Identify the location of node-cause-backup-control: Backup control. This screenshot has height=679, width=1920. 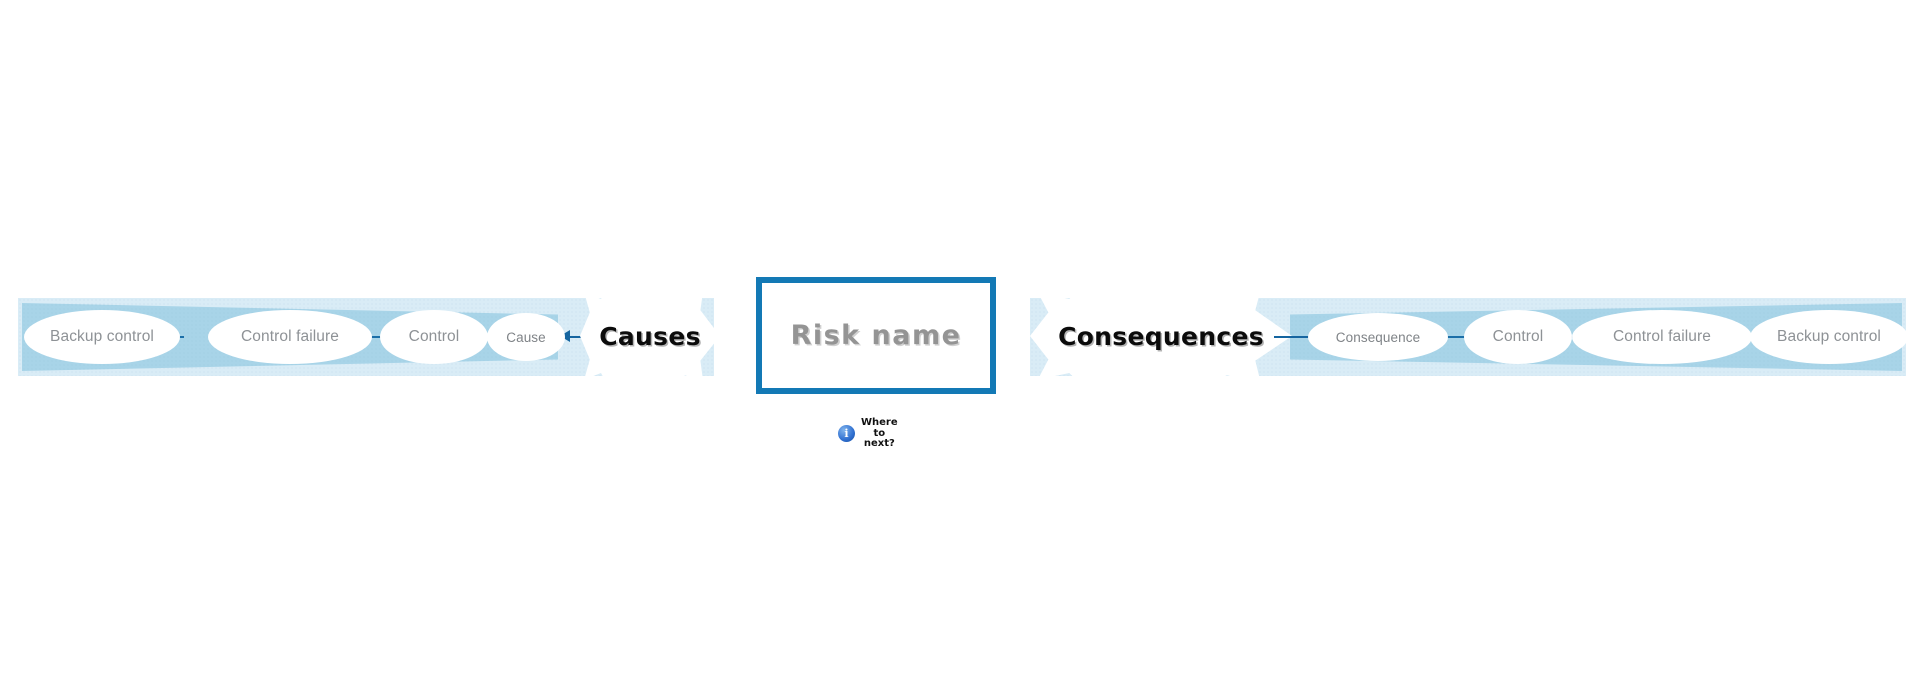
(102, 337).